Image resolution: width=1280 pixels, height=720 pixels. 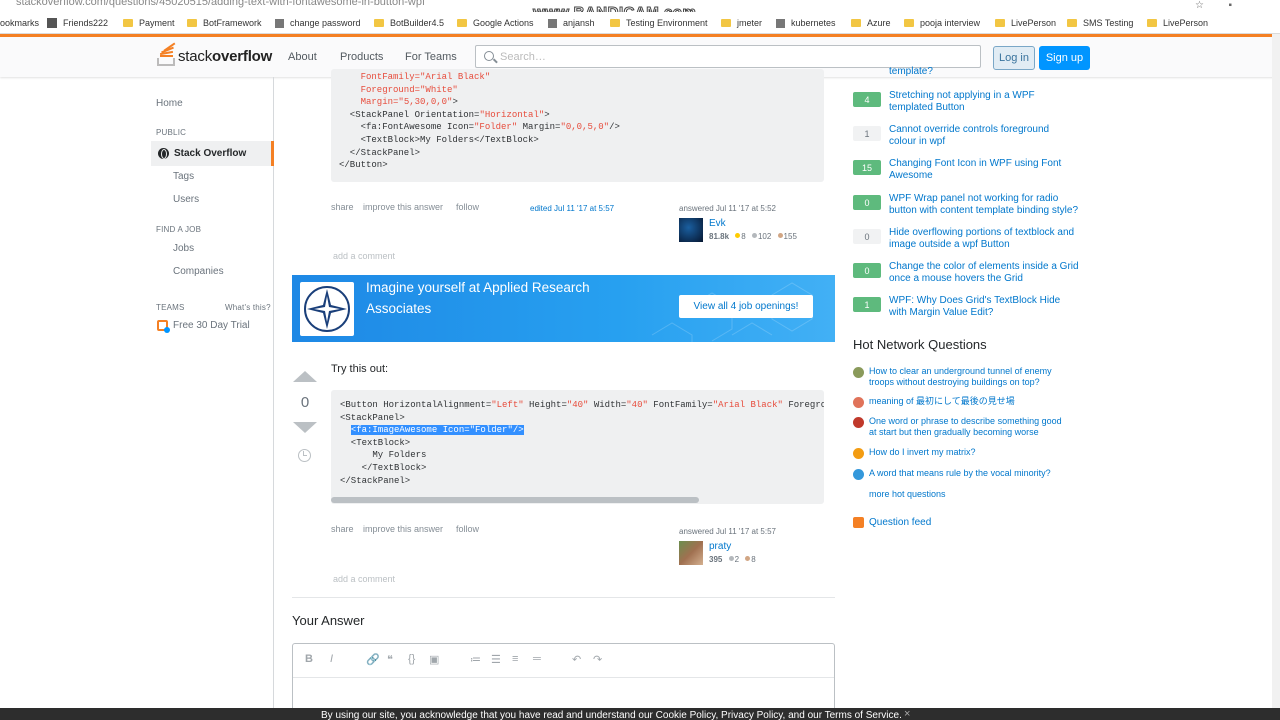 I want to click on view-job-openings-button: View all 4 job openings!, so click(x=746, y=306).